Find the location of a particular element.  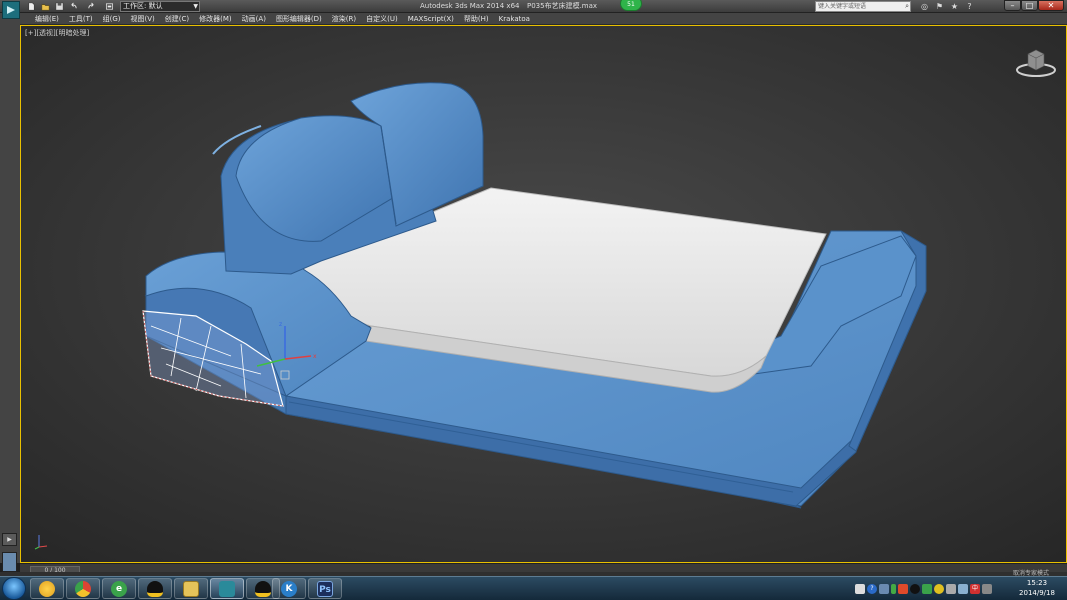

app-title: Autodesk 3ds Max 2014 x64 is located at coordinates (470, 6).